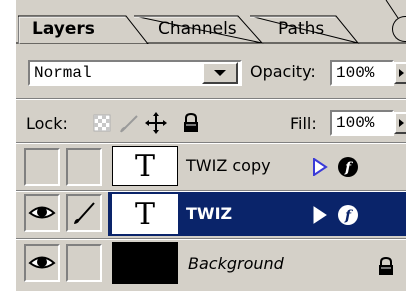 This screenshot has width=406, height=291. I want to click on lock-image-icon, so click(129, 123).